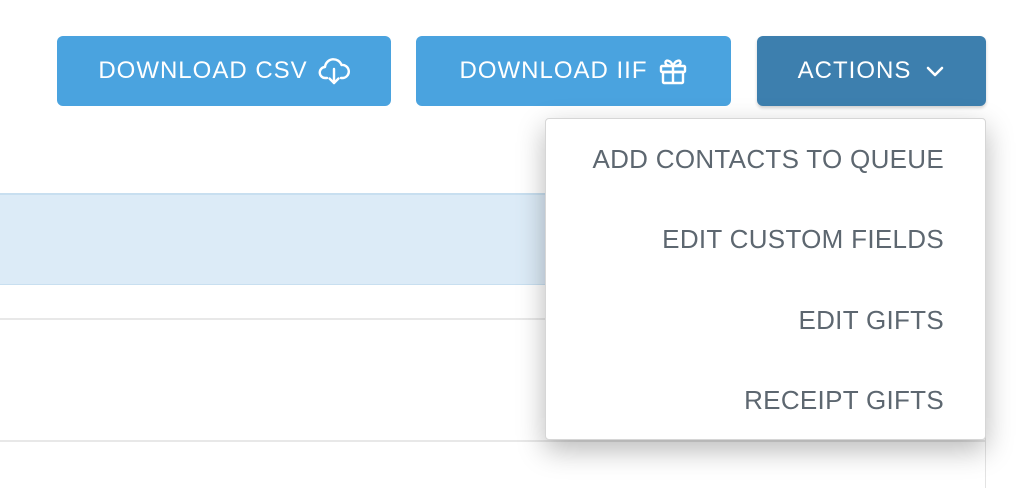  I want to click on menu-item-add-contacts-to-queue: ADD CONTACTS TO QUEUE, so click(765, 159).